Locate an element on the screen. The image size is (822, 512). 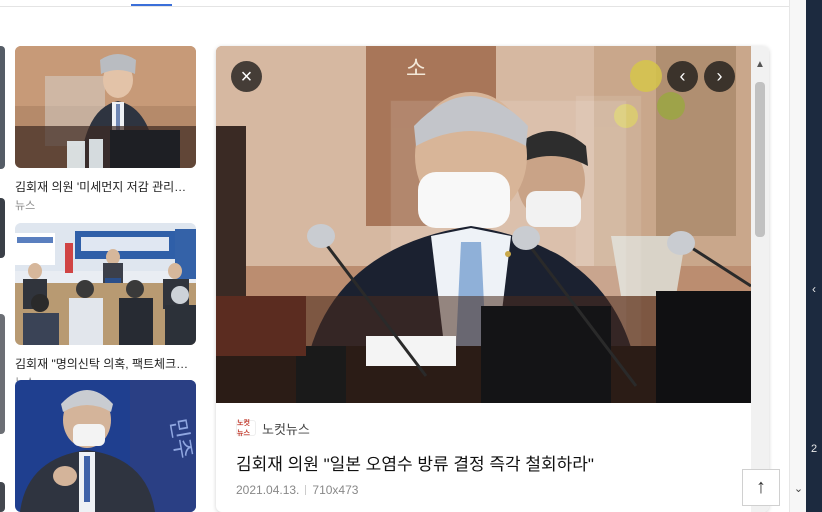
back-to-top-button: ↑ is located at coordinates (761, 487).